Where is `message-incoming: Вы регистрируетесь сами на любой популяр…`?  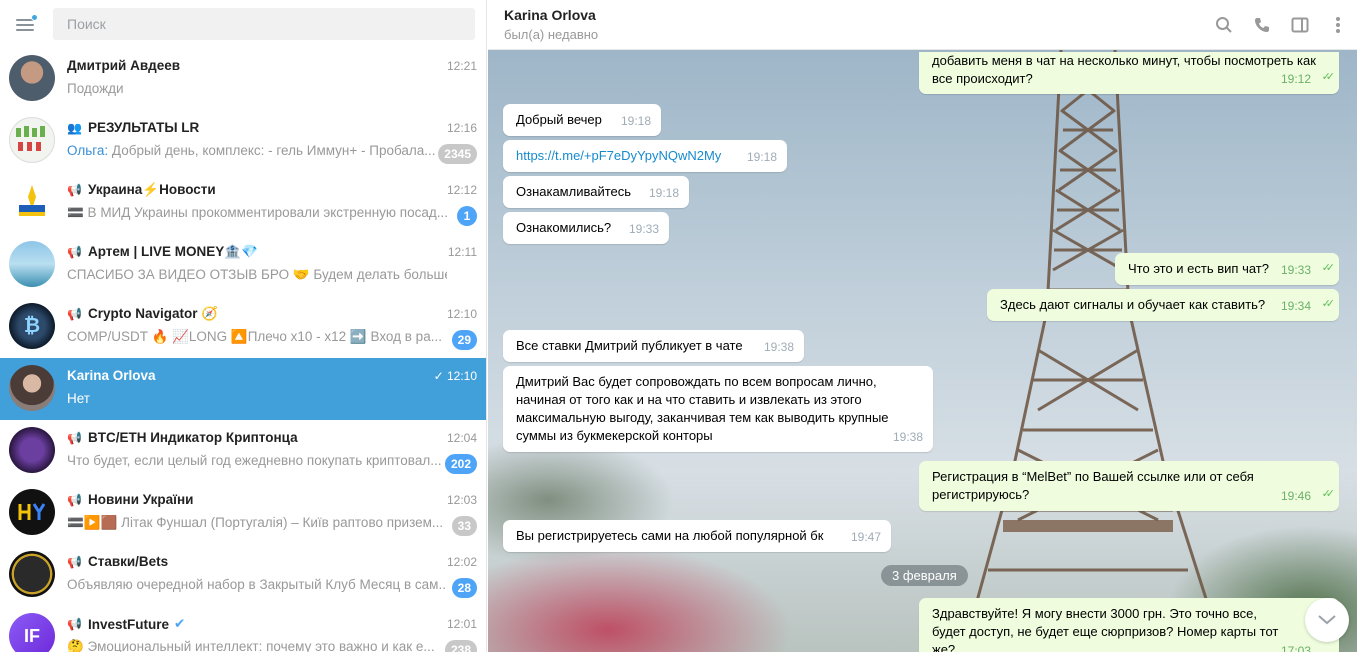 message-incoming: Вы регистрируетесь сами на любой популяр… is located at coordinates (697, 536).